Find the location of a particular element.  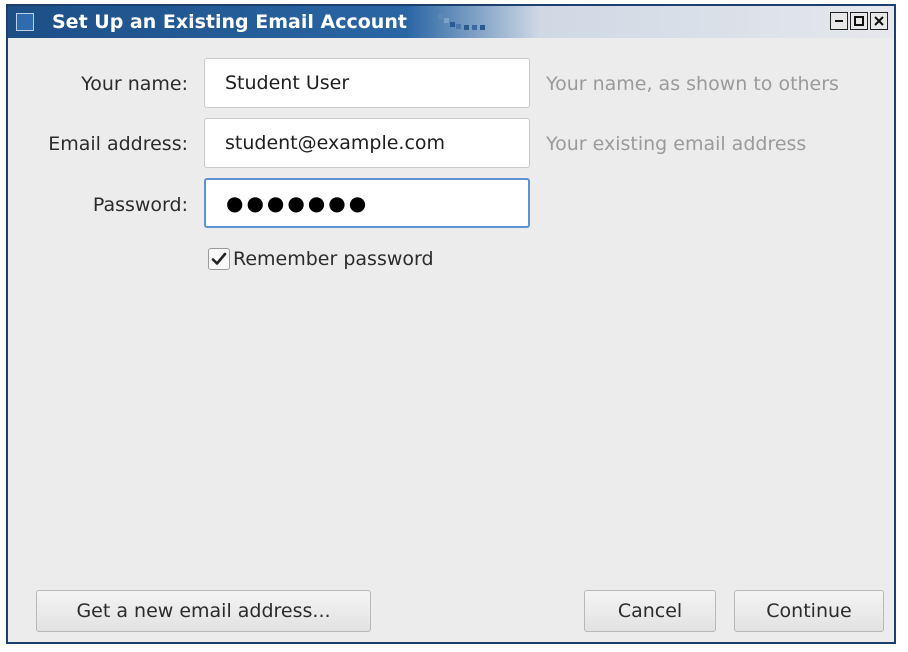

title-bar: Set Up an Existing Email Account is located at coordinates (451, 22).